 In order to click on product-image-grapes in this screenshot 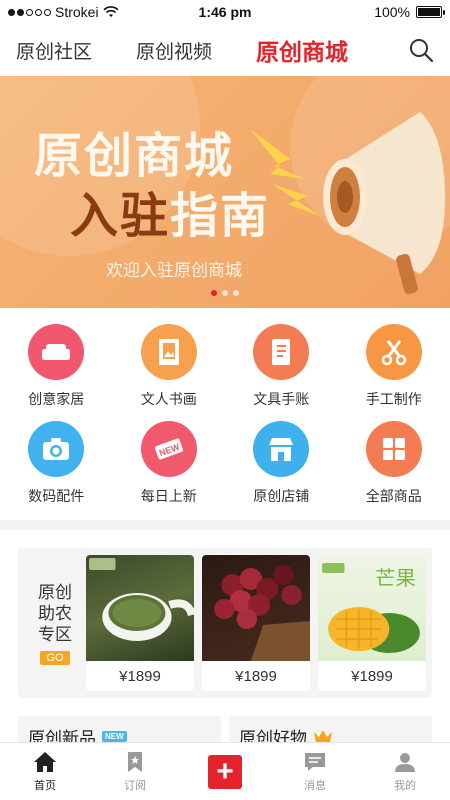, I will do `click(256, 608)`.